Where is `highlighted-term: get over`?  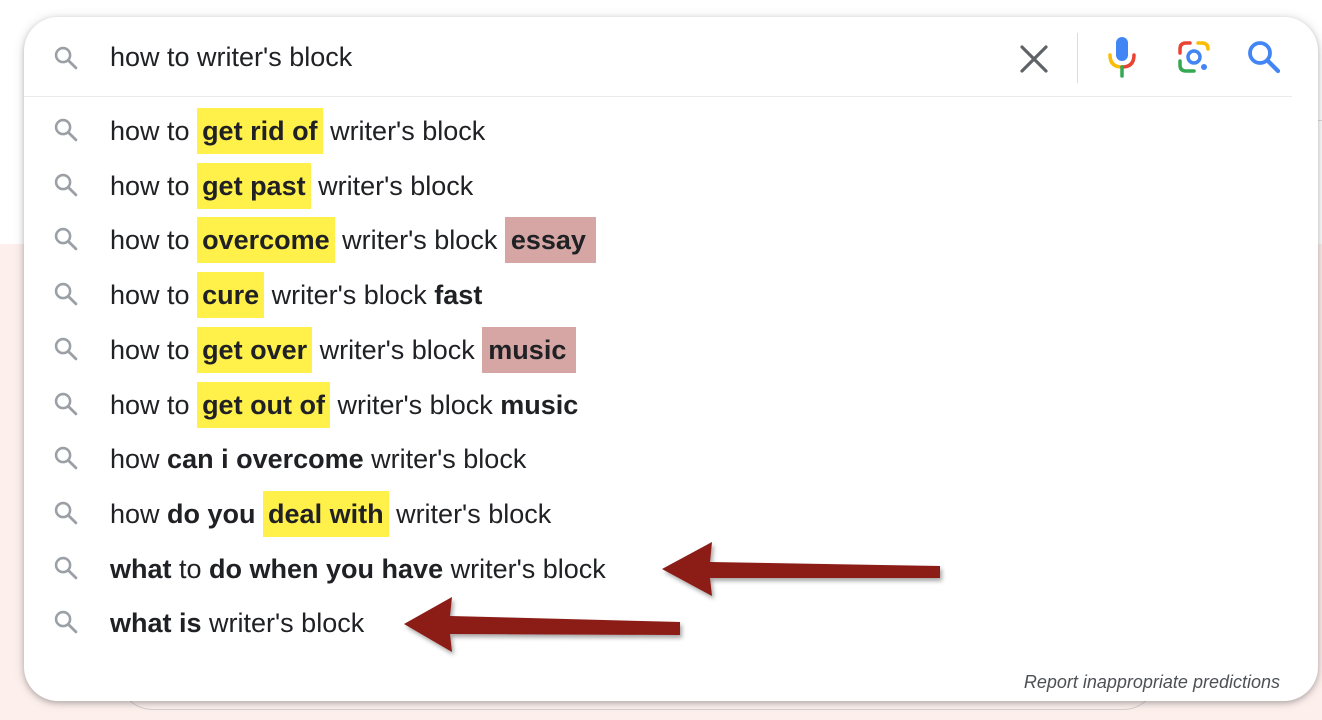 highlighted-term: get over is located at coordinates (255, 349).